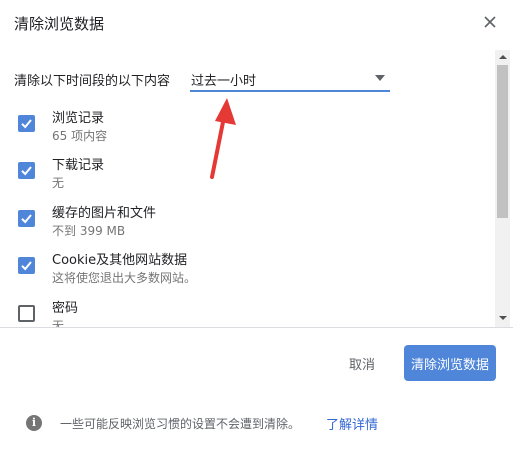 This screenshot has height=452, width=513. Describe the element at coordinates (65, 308) in the screenshot. I see `option-title: 密码` at that location.